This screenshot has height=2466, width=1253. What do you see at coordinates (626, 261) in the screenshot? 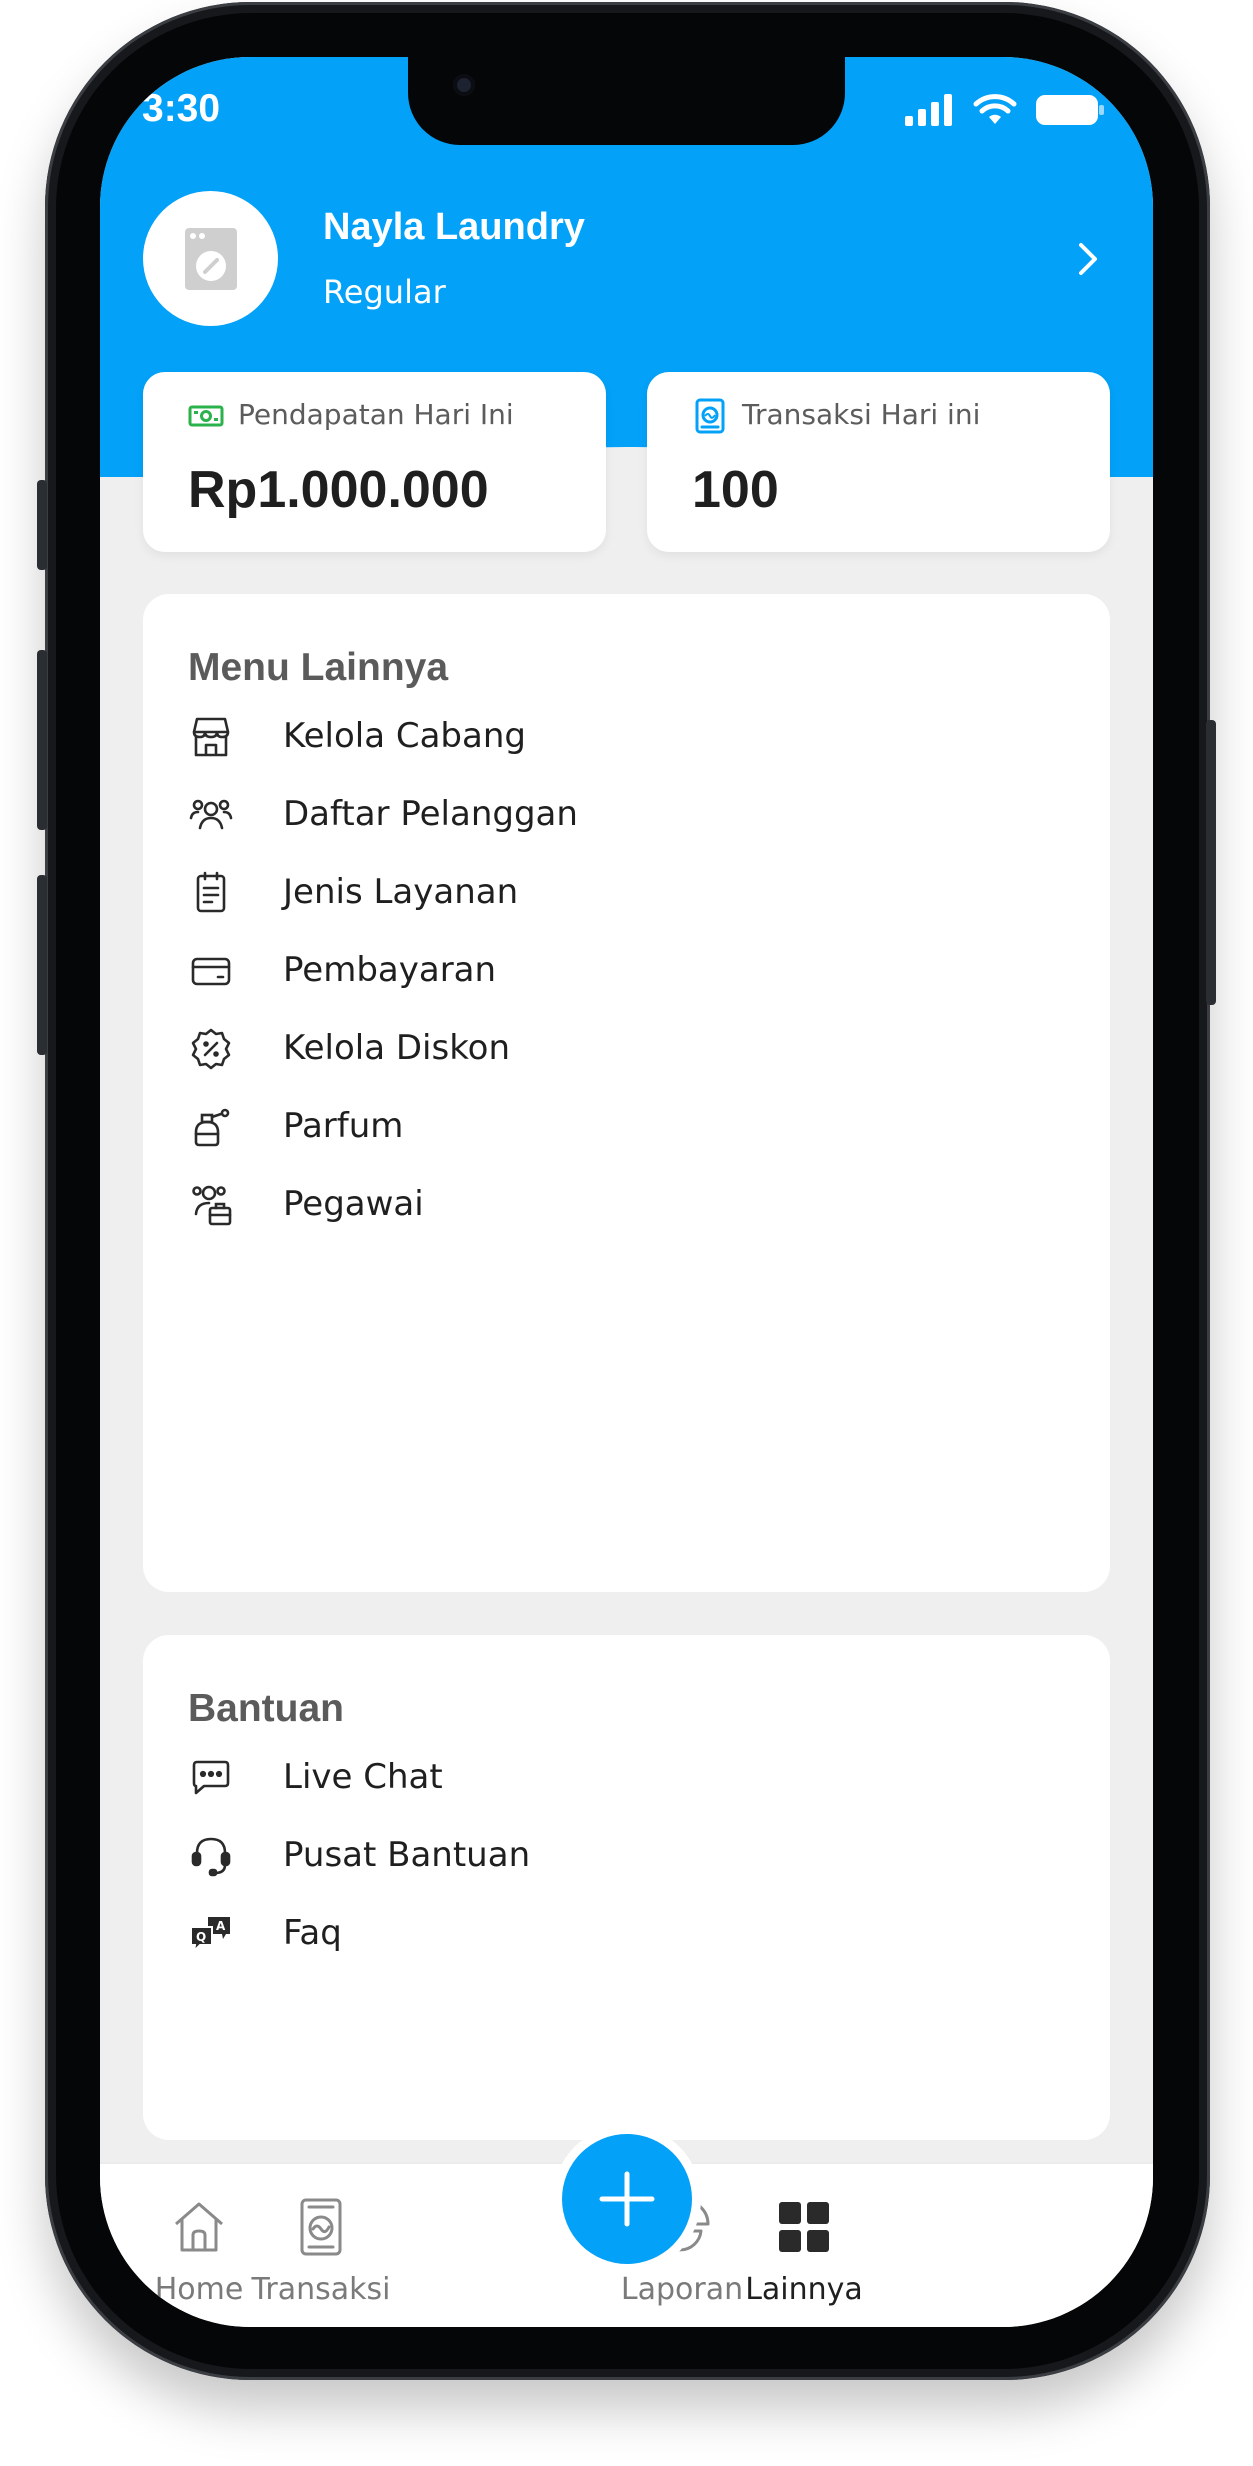
I see `profile-header: Nayla Laundry Regular` at bounding box center [626, 261].